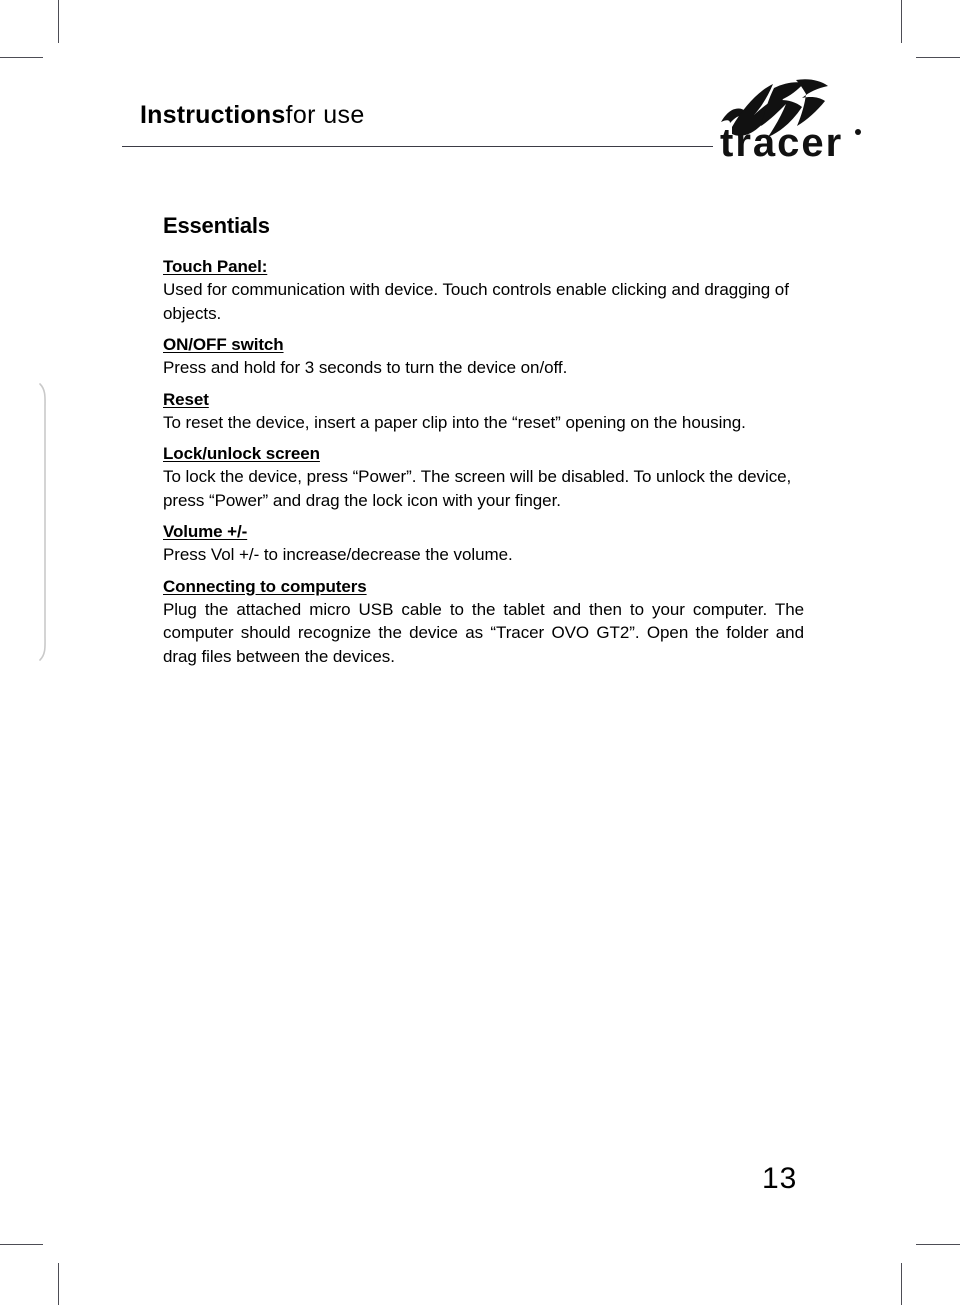  I want to click on crop-mark-top-left-vertical, so click(58, 21).